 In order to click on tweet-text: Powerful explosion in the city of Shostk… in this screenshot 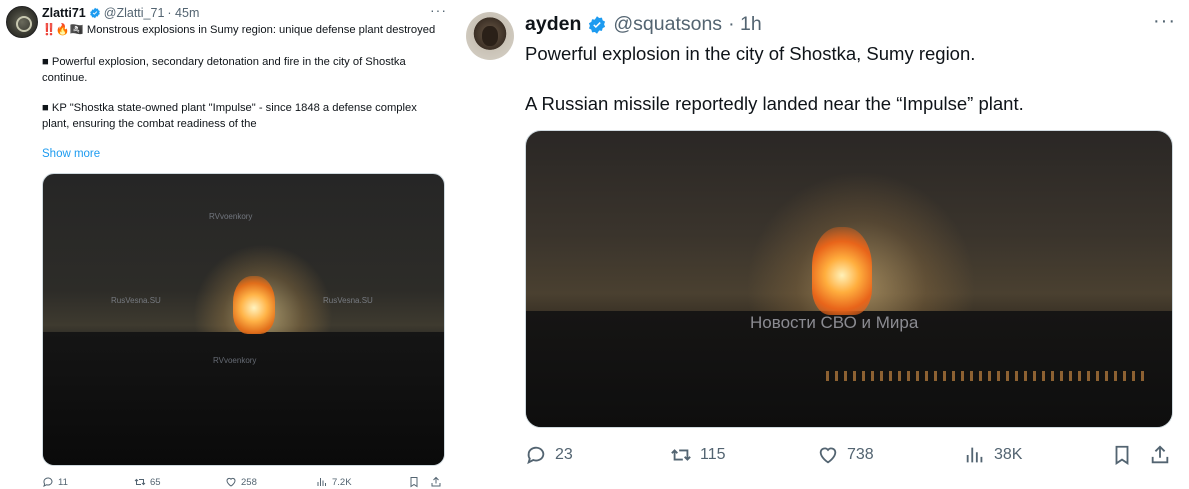, I will do `click(845, 91)`.